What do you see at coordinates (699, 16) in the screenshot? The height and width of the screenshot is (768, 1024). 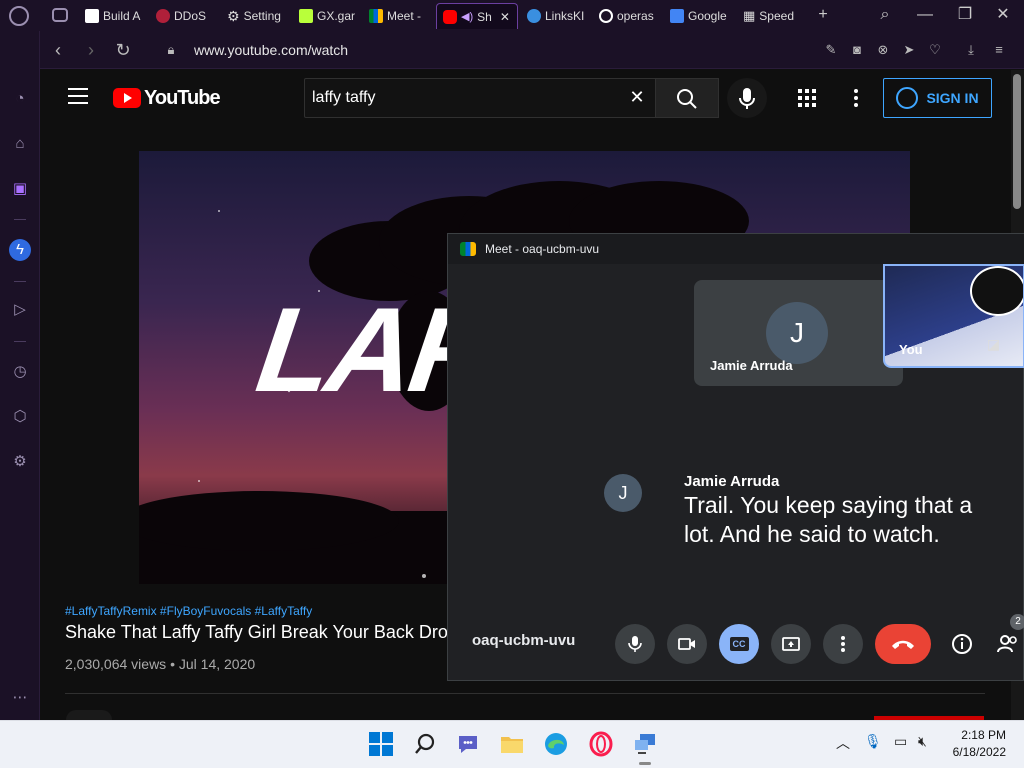 I see `tab-google-translate: Google` at bounding box center [699, 16].